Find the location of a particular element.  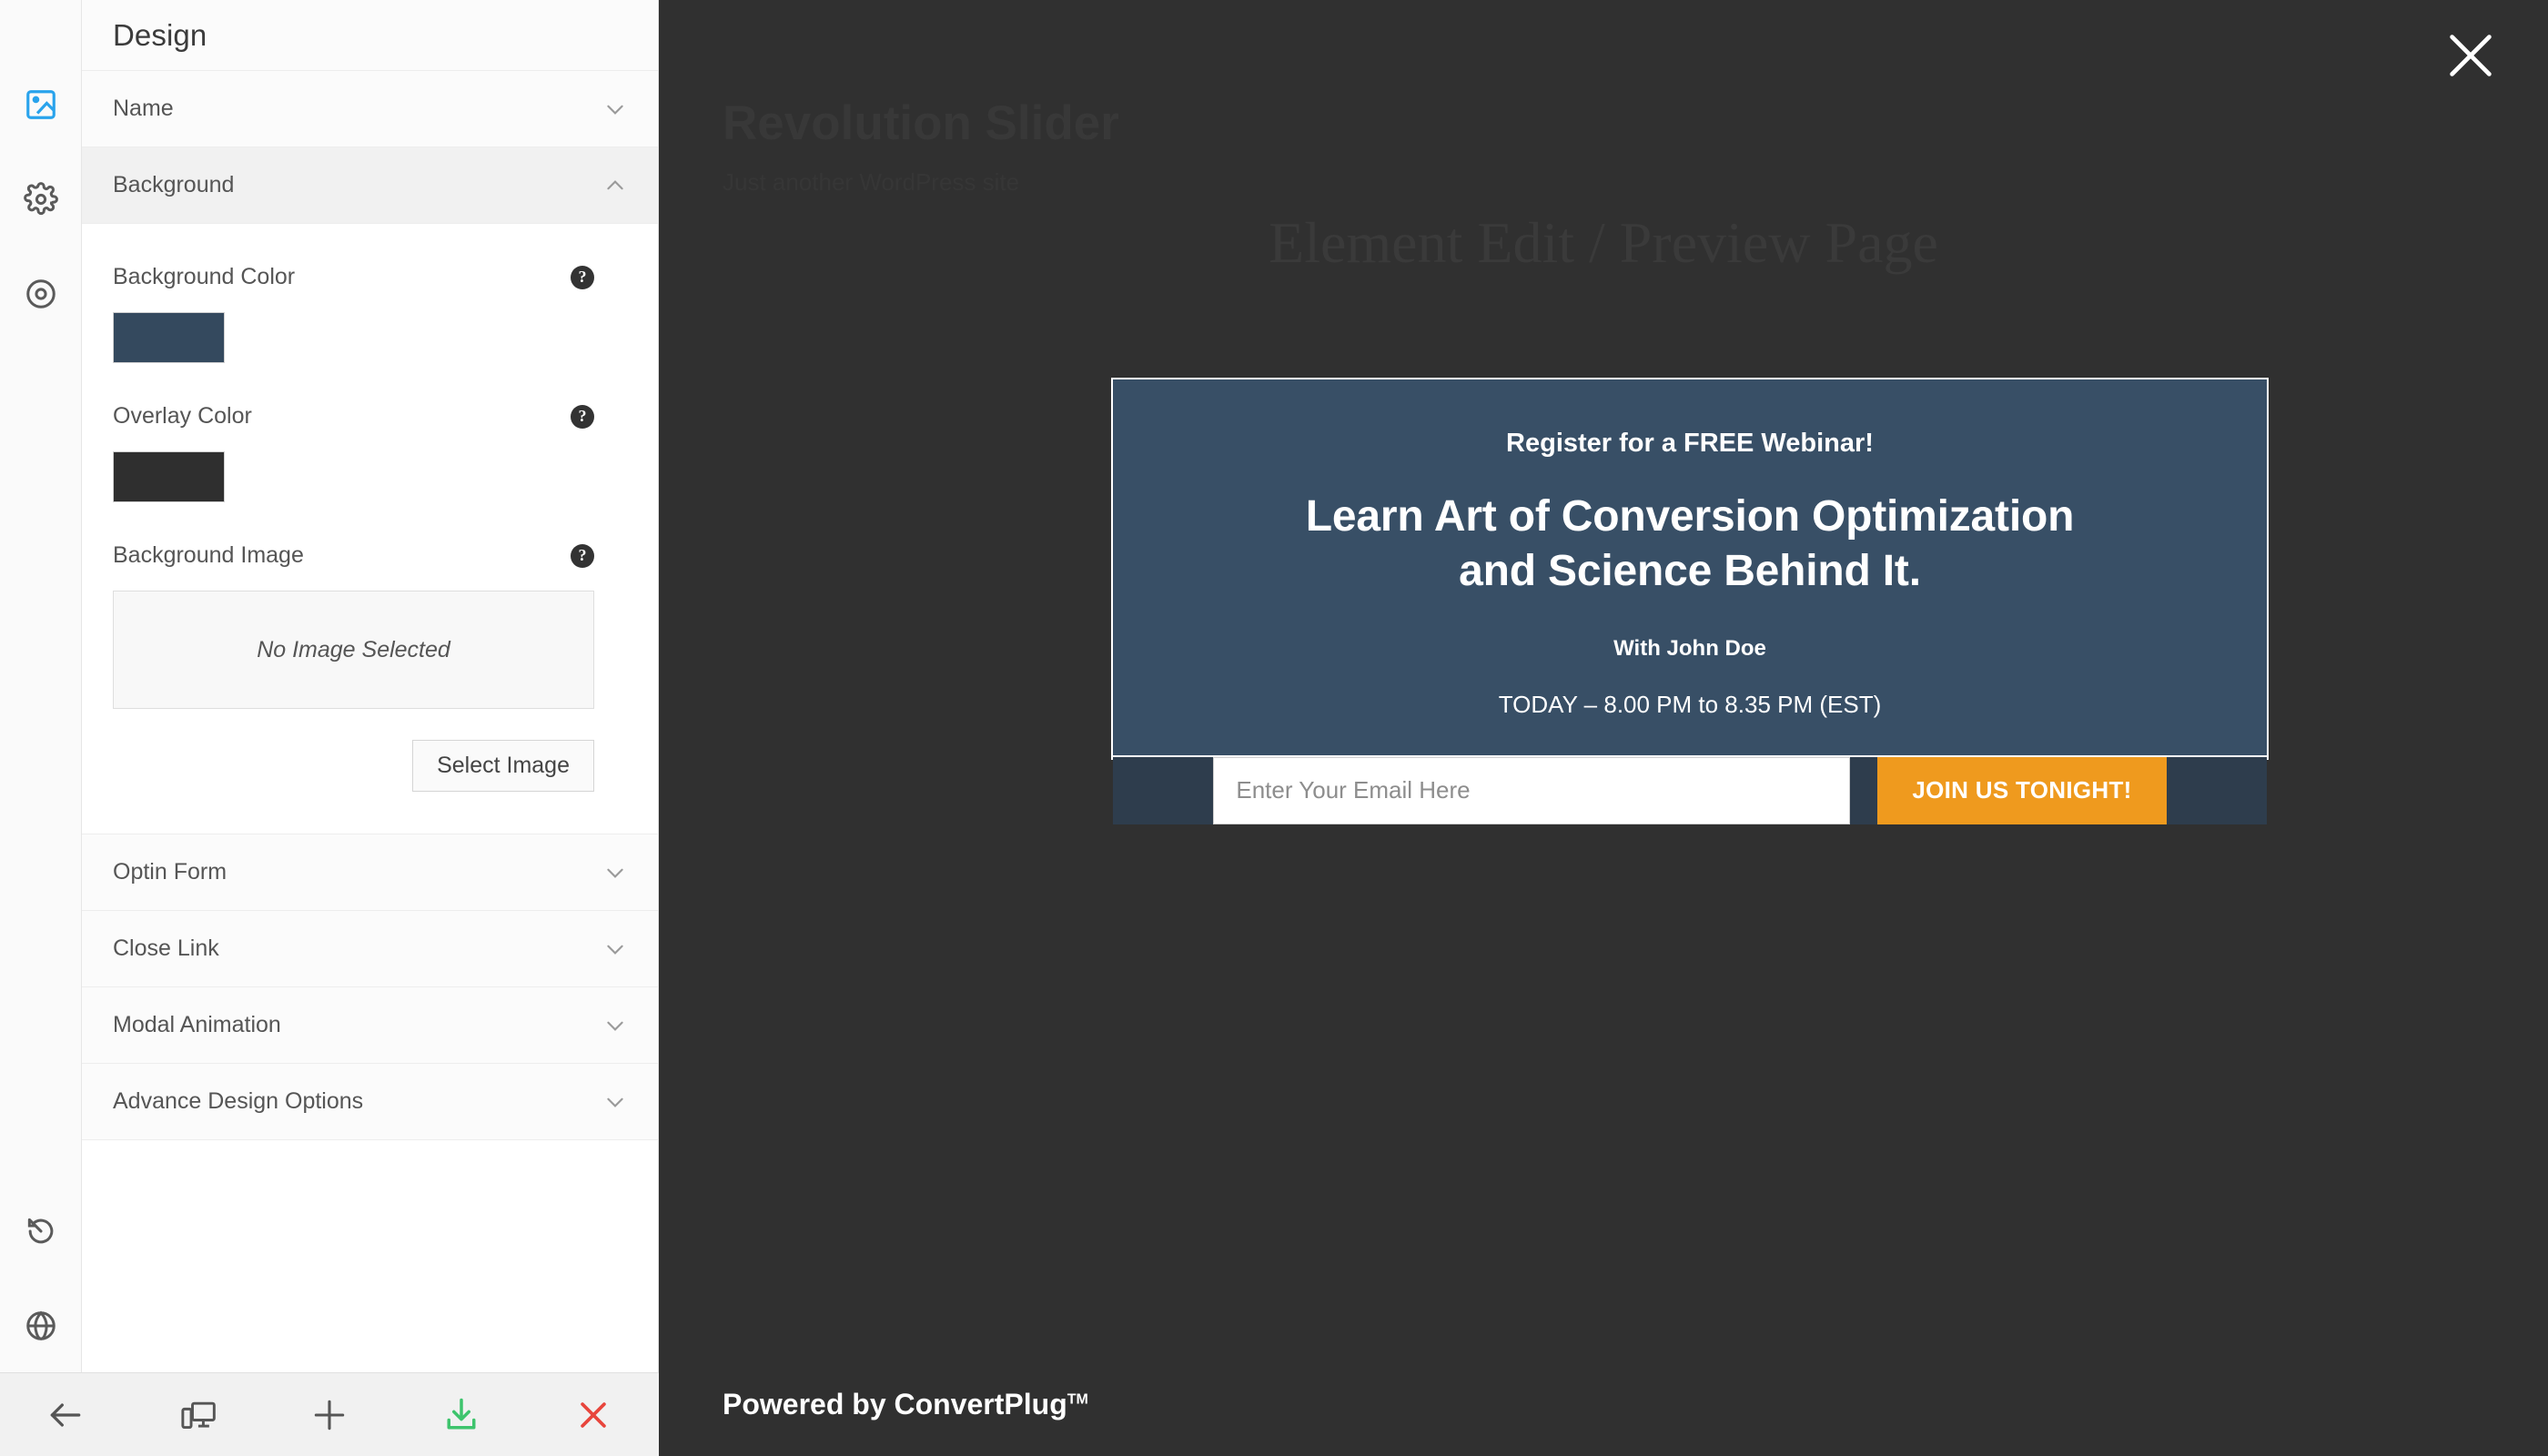

accordion-modal-animation-label: Modal Animation is located at coordinates (197, 1024).